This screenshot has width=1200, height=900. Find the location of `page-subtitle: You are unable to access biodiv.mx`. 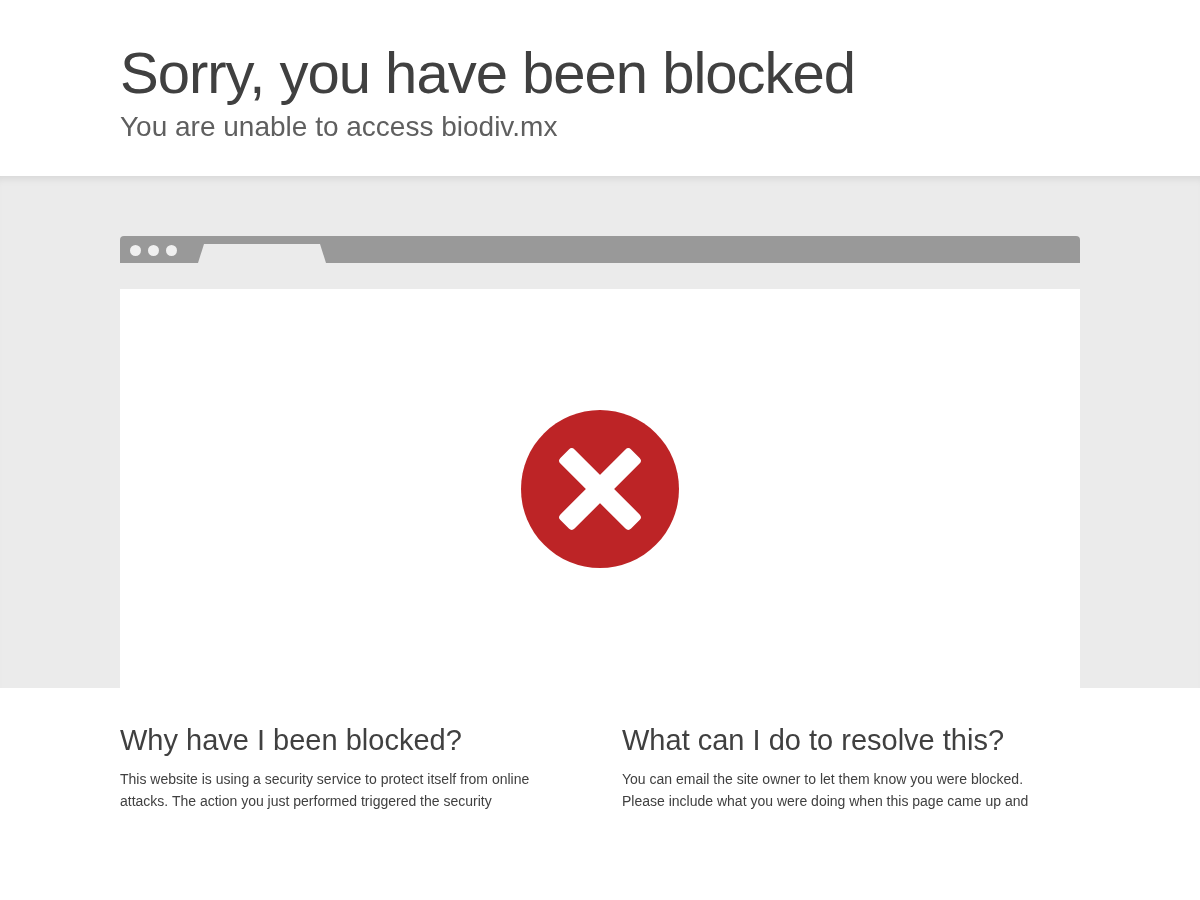

page-subtitle: You are unable to access biodiv.mx is located at coordinates (339, 127).